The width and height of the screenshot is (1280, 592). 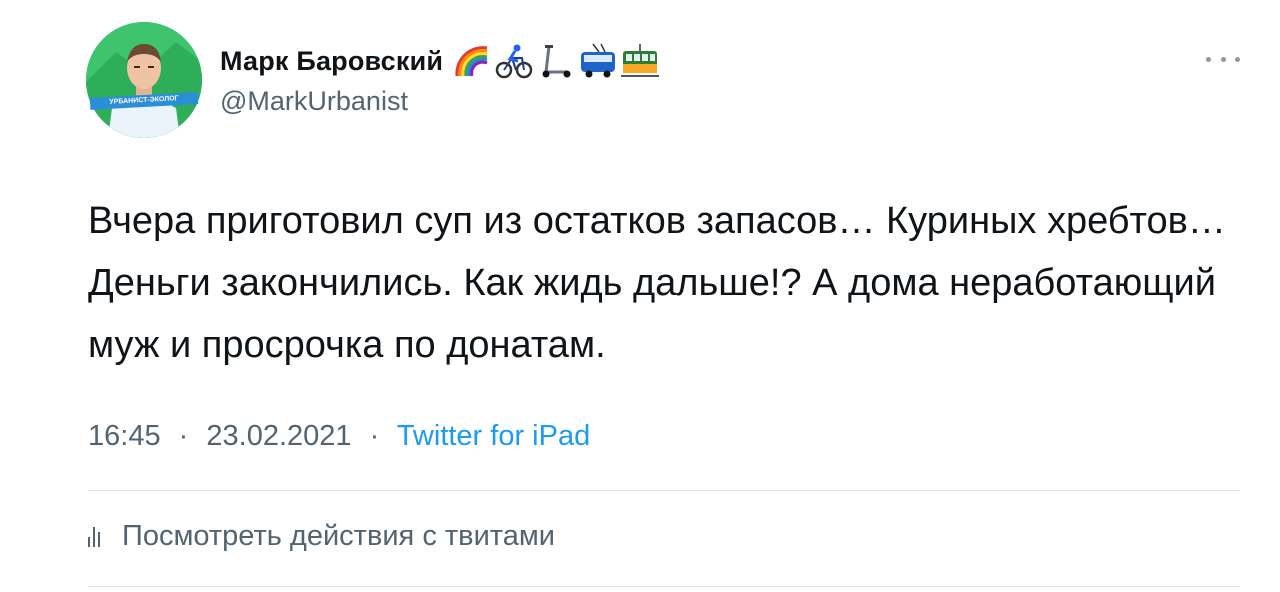 What do you see at coordinates (514, 61) in the screenshot?
I see `cyclist-emoji` at bounding box center [514, 61].